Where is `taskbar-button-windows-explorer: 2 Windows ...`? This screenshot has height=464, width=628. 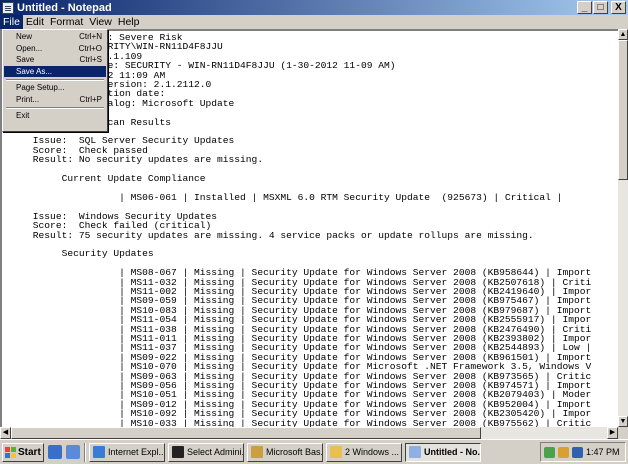 taskbar-button-windows-explorer: 2 Windows ... is located at coordinates (364, 452).